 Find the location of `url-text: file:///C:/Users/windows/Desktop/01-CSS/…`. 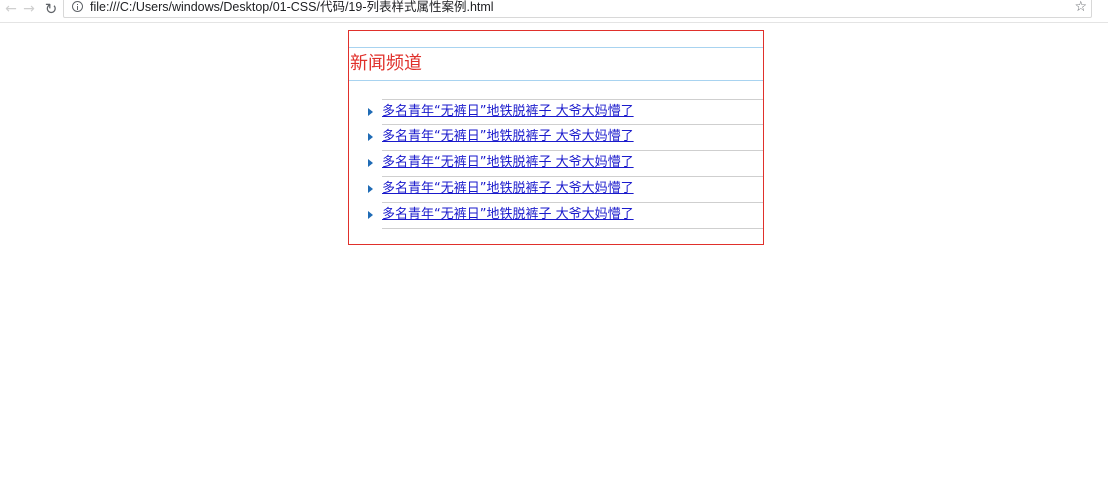

url-text: file:///C:/Users/windows/Desktop/01-CSS/… is located at coordinates (292, 7).